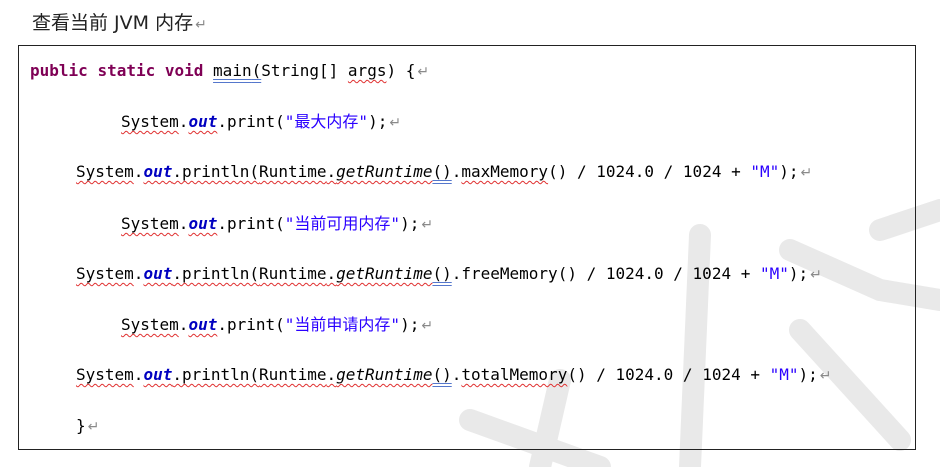 The image size is (940, 467). I want to click on section-heading: 查看当前 JVM 内存 ↵, so click(119, 21).